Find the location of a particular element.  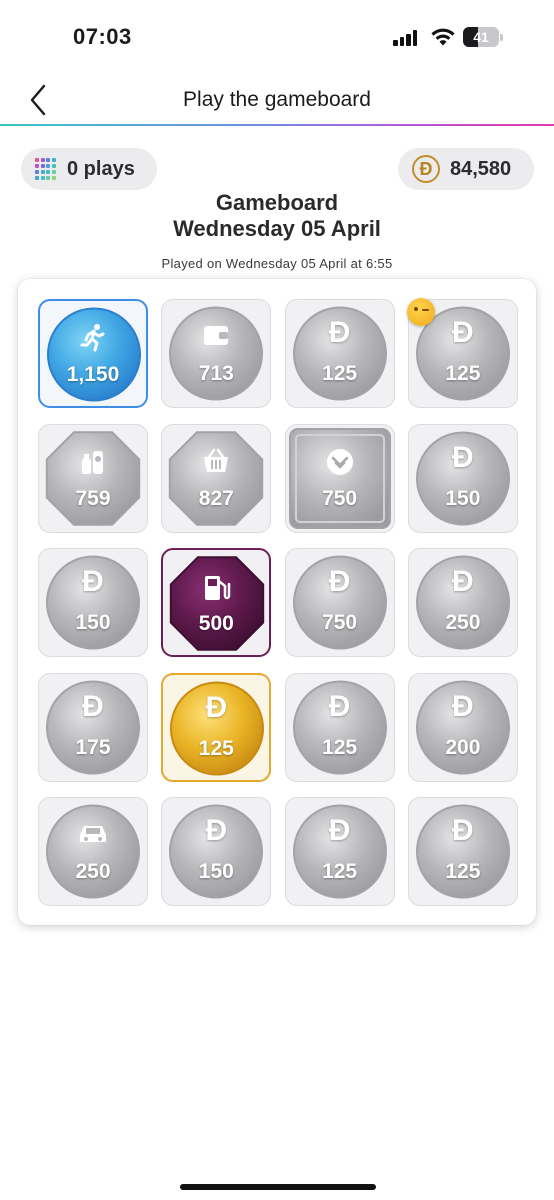

accent-divider is located at coordinates (277, 125).